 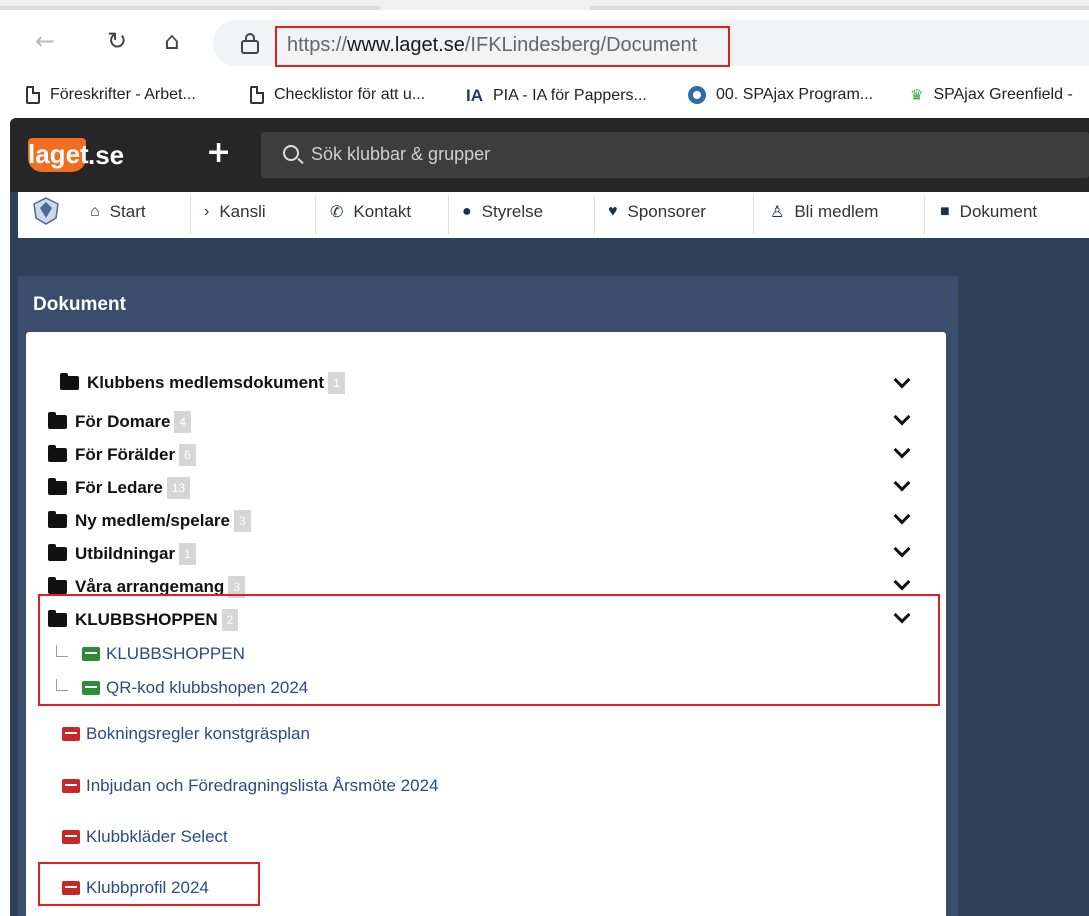 What do you see at coordinates (337, 212) in the screenshot?
I see `phone-icon: ✆` at bounding box center [337, 212].